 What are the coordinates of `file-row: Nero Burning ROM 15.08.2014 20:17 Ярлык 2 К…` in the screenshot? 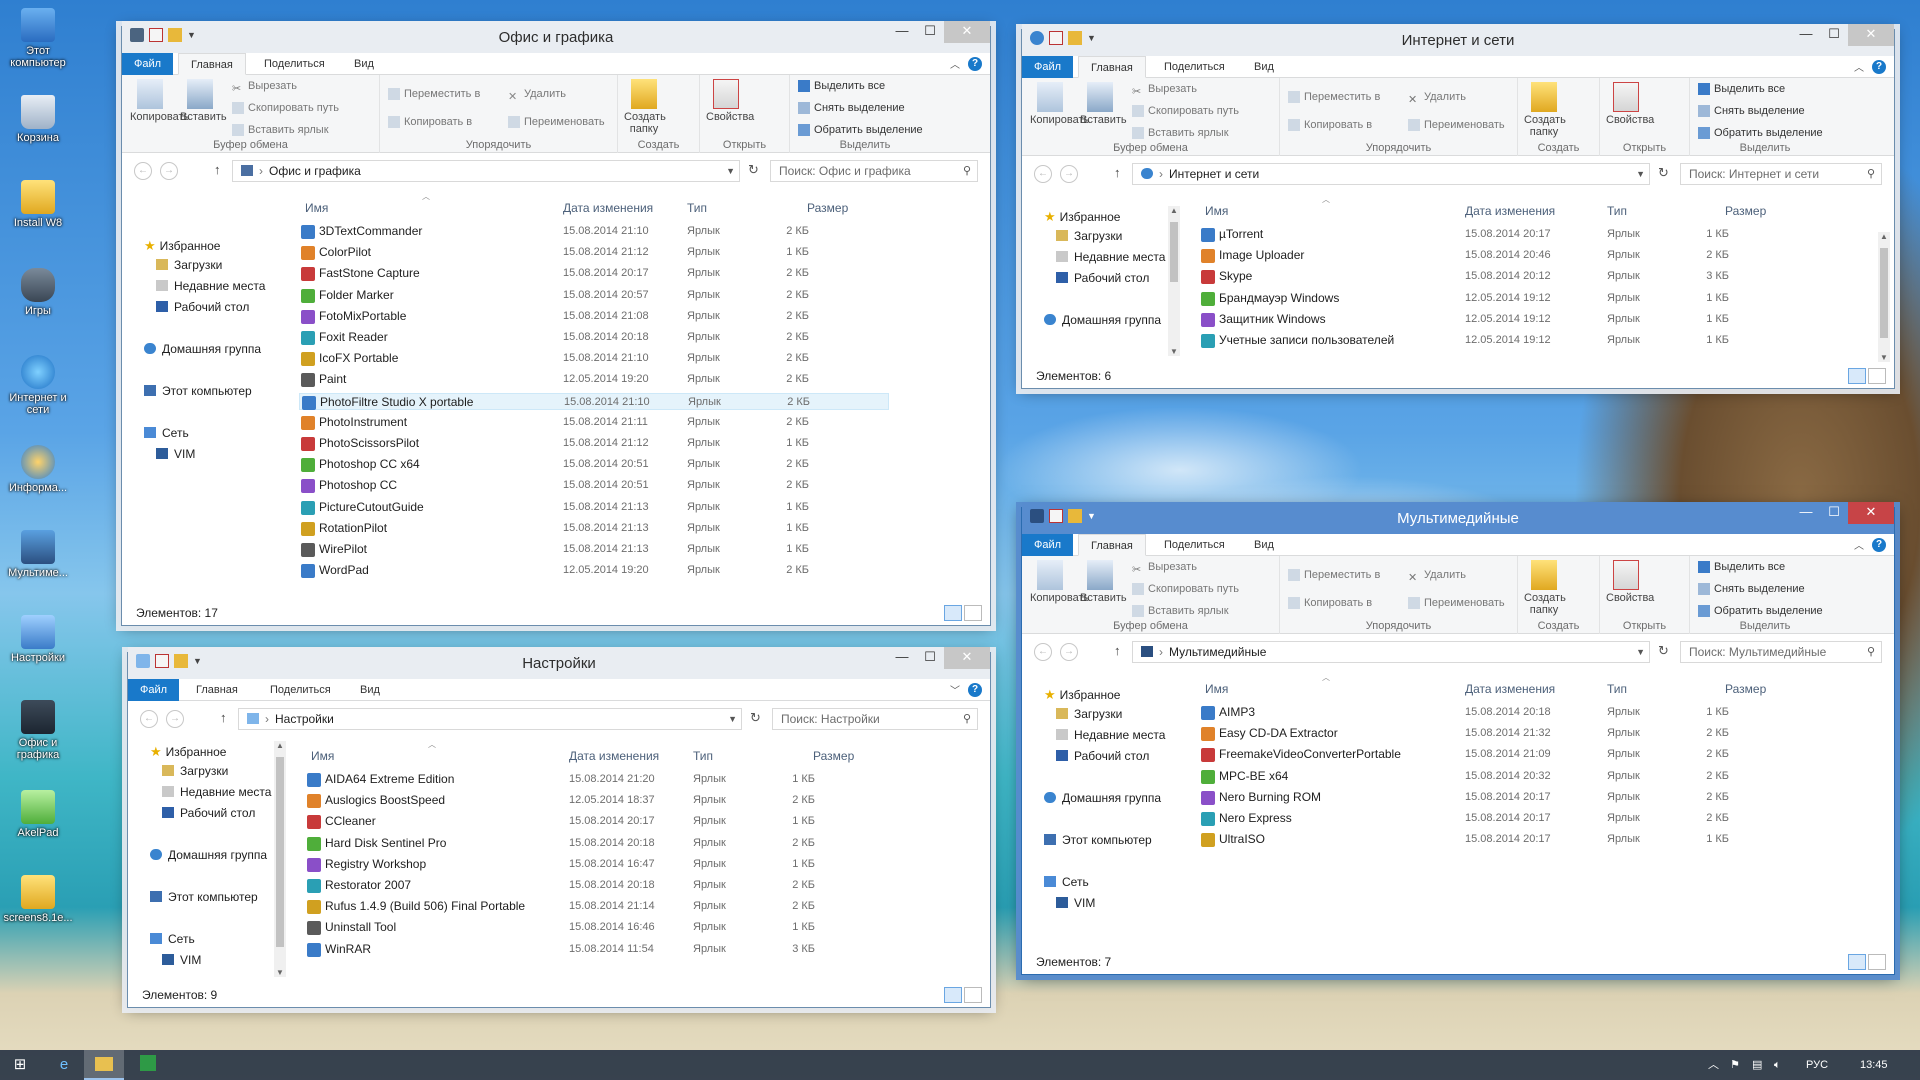 It's located at (1494, 797).